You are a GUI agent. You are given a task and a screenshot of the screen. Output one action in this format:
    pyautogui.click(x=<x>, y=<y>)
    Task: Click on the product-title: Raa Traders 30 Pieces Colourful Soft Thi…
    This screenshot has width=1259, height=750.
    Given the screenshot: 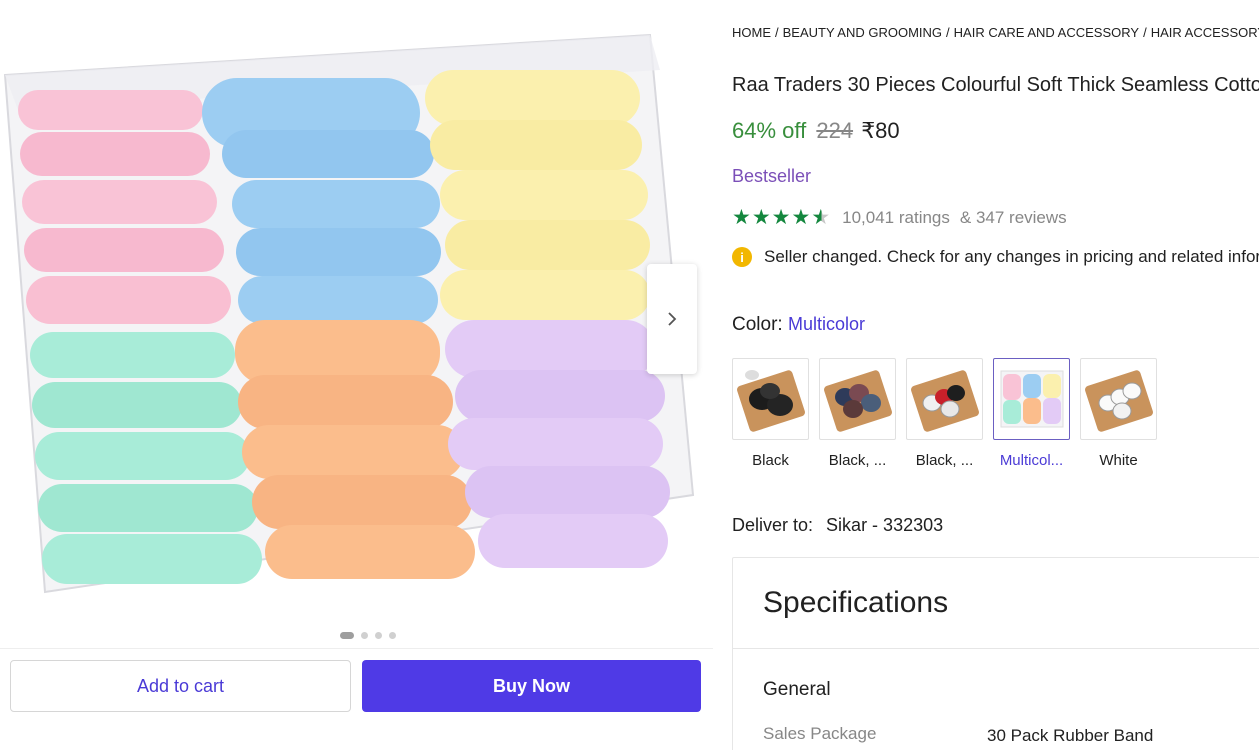 What is the action you would take?
    pyautogui.click(x=995, y=85)
    